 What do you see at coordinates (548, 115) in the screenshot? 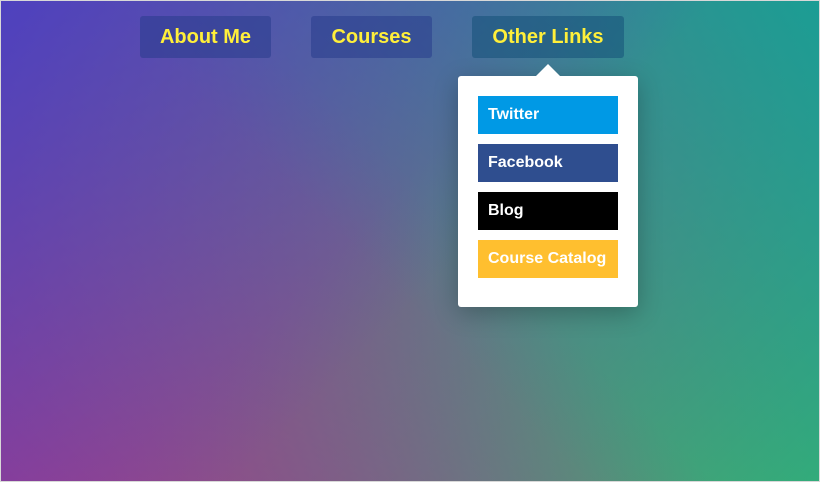
I see `twitter-link: Twitter` at bounding box center [548, 115].